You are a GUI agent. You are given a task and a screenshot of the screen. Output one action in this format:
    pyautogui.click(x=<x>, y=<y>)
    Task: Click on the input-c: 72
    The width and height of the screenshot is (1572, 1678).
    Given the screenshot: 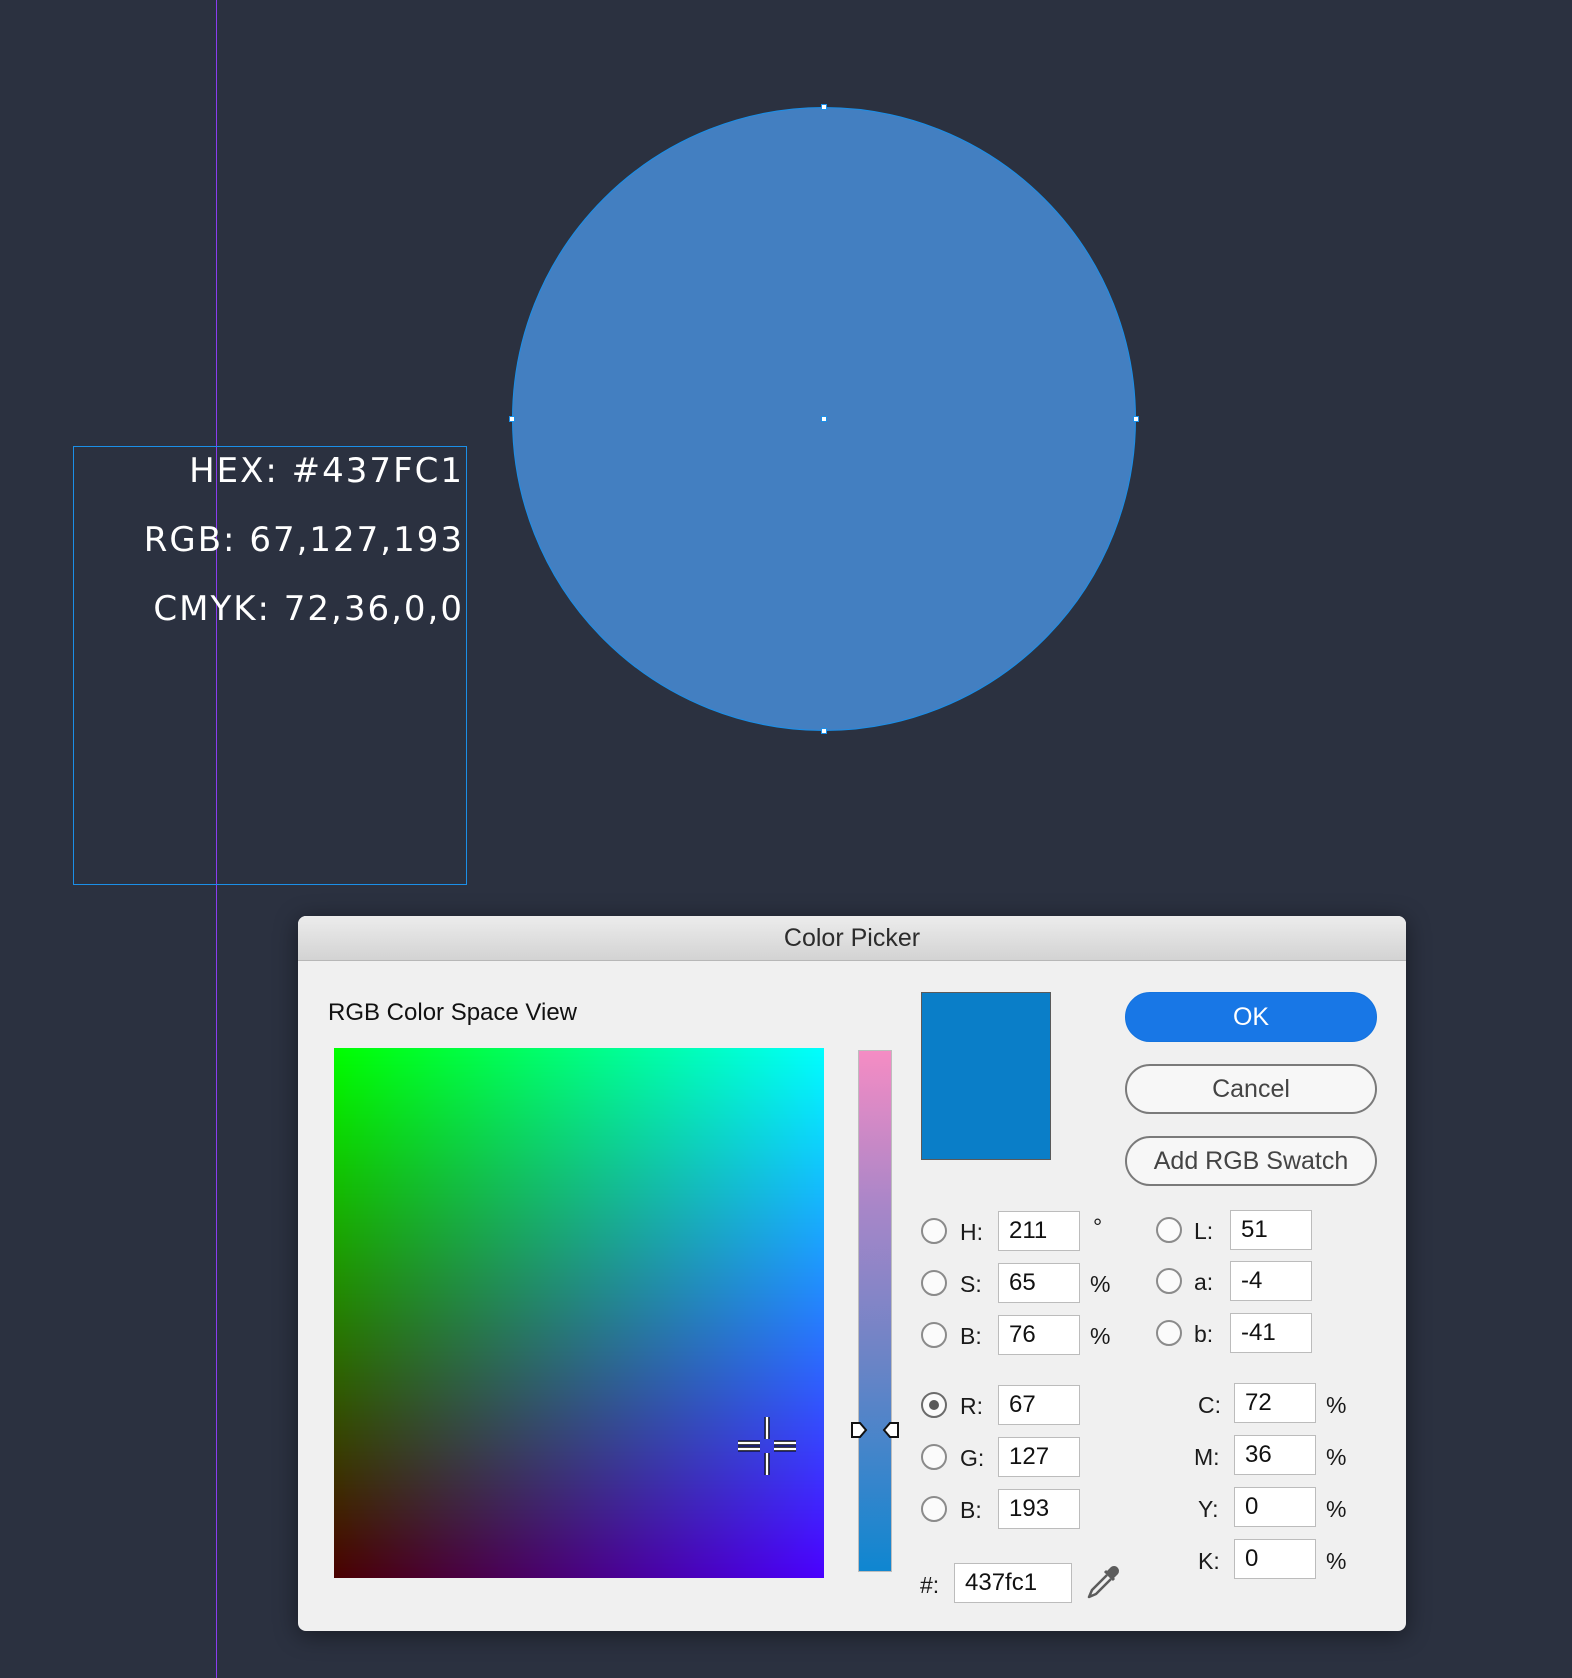 What is the action you would take?
    pyautogui.click(x=1275, y=1403)
    